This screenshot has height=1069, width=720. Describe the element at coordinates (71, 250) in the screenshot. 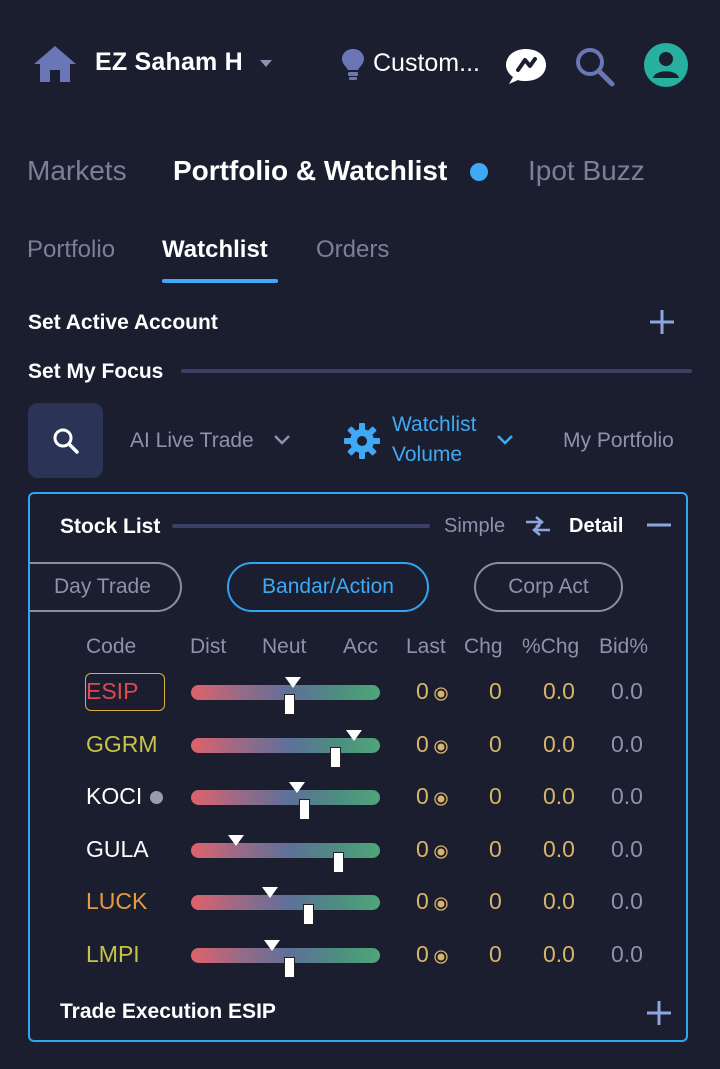

I see `subtab-portfolio: Portfolio` at that location.